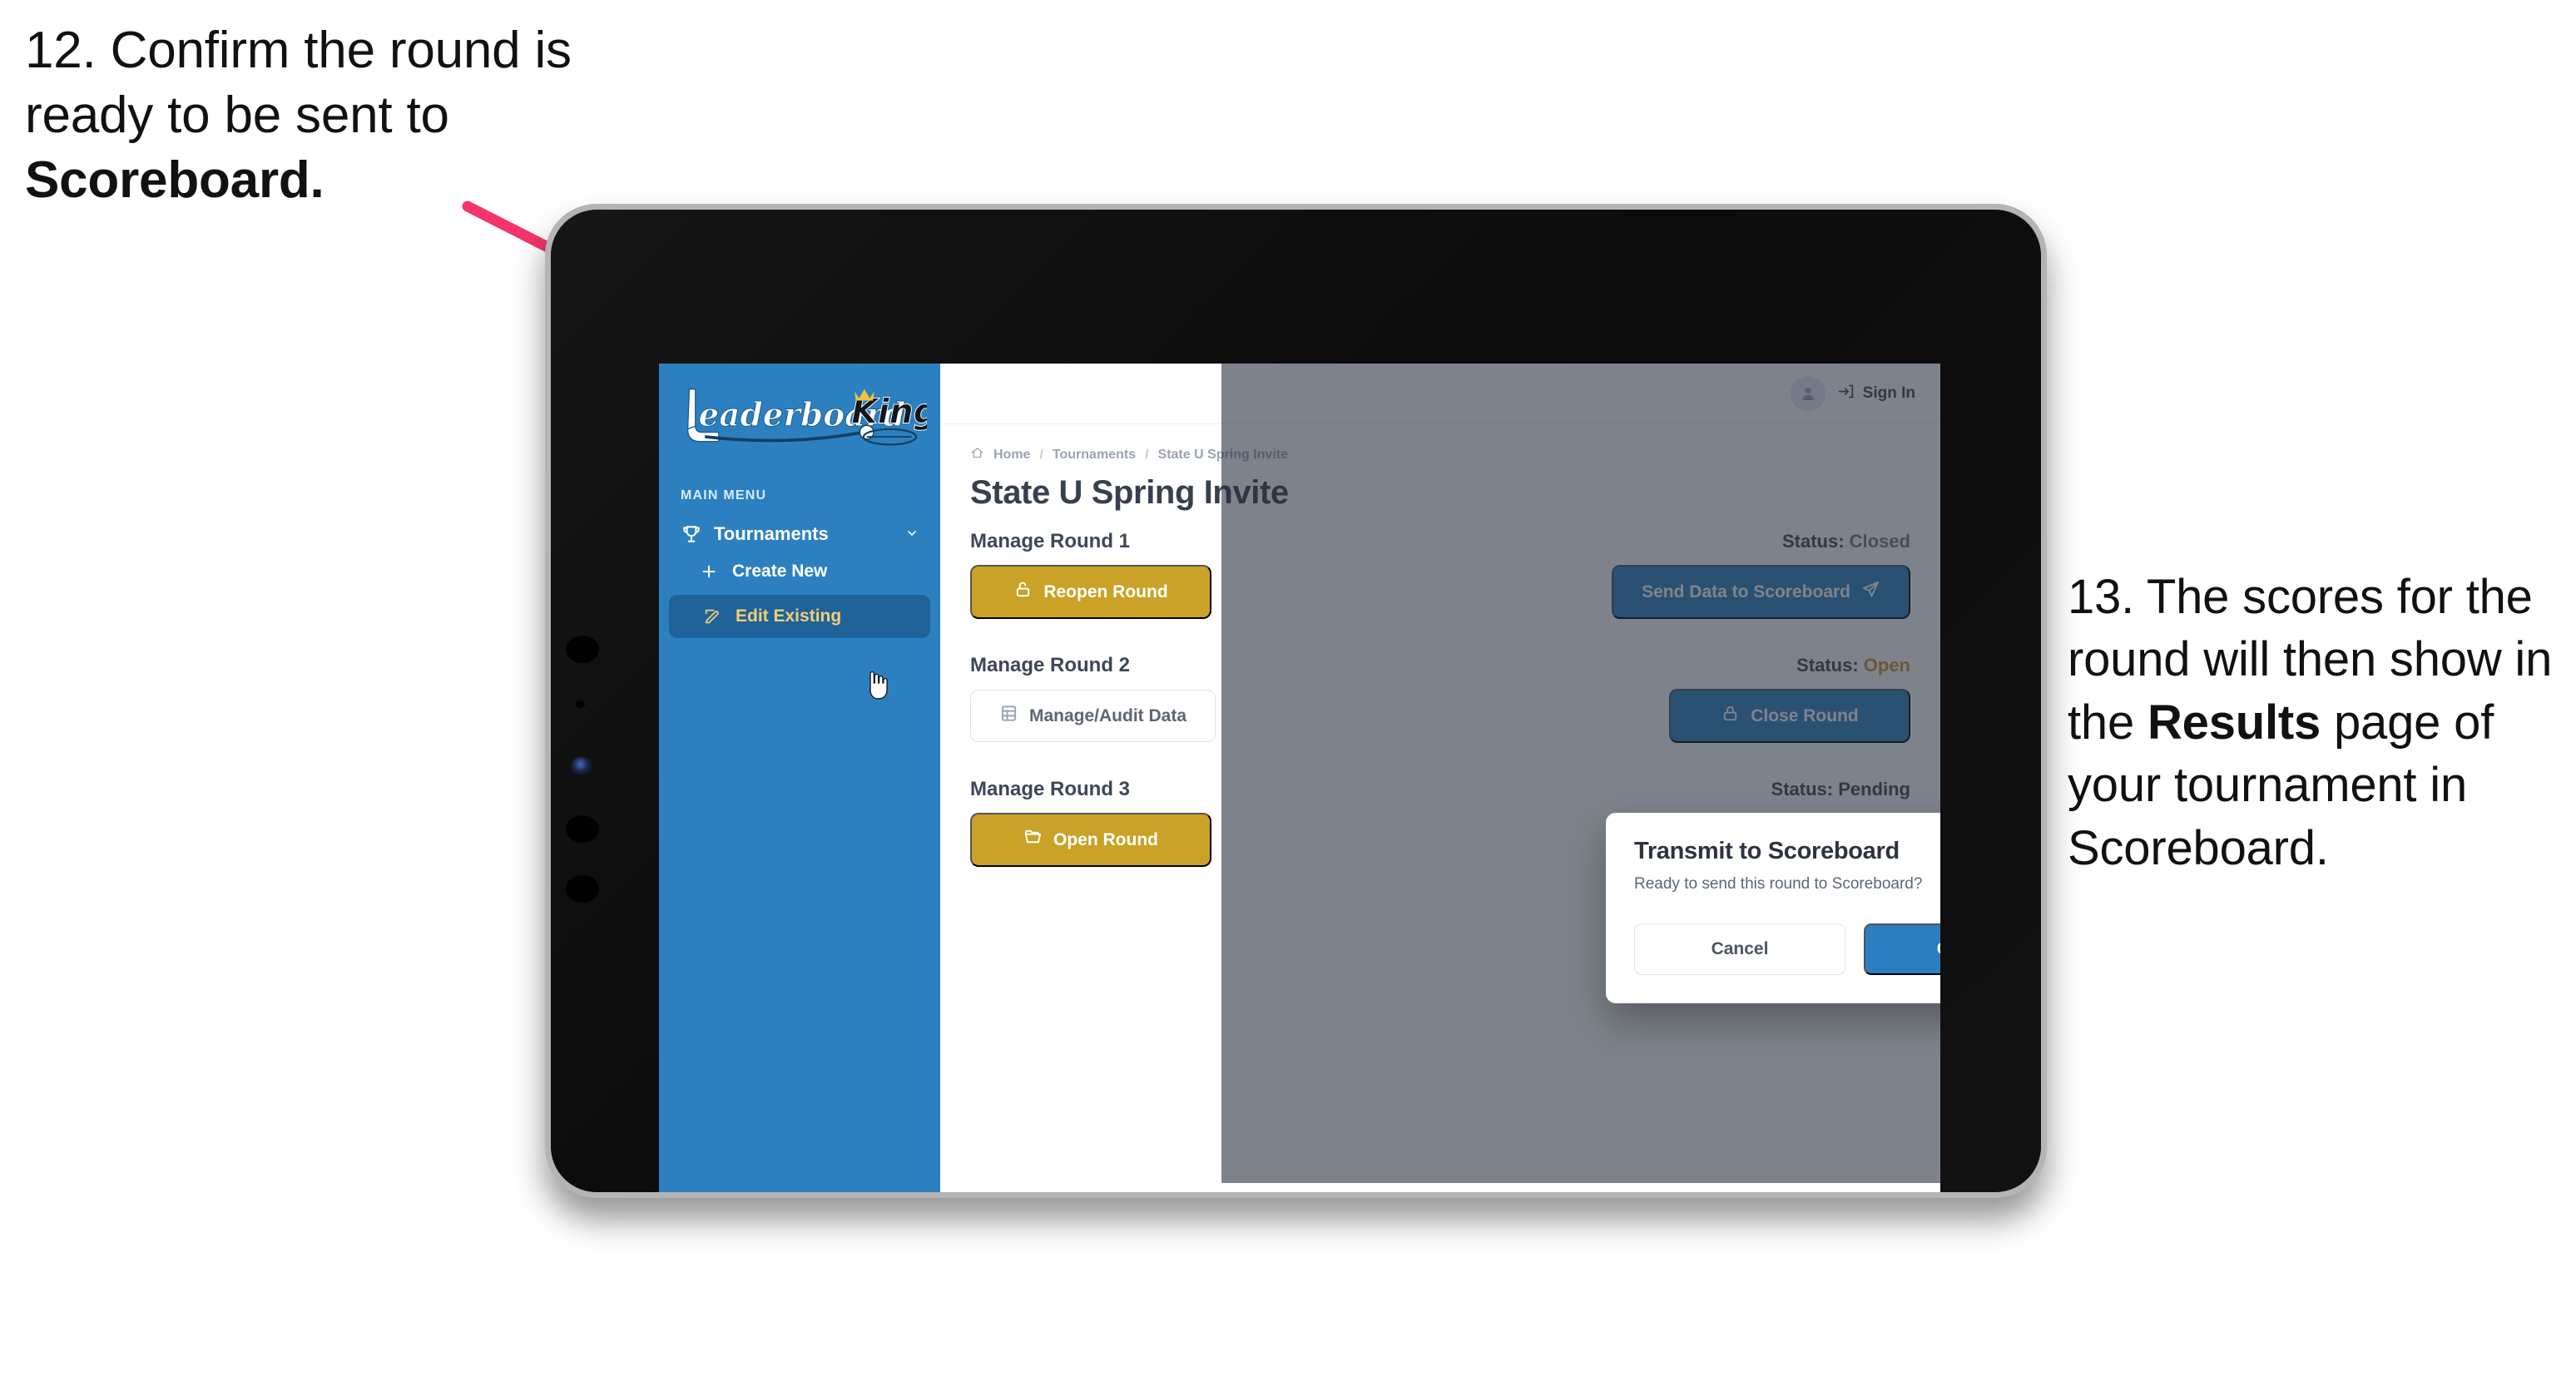  What do you see at coordinates (1094, 455) in the screenshot?
I see `breadcrumb-item-tournaments: Tournaments` at bounding box center [1094, 455].